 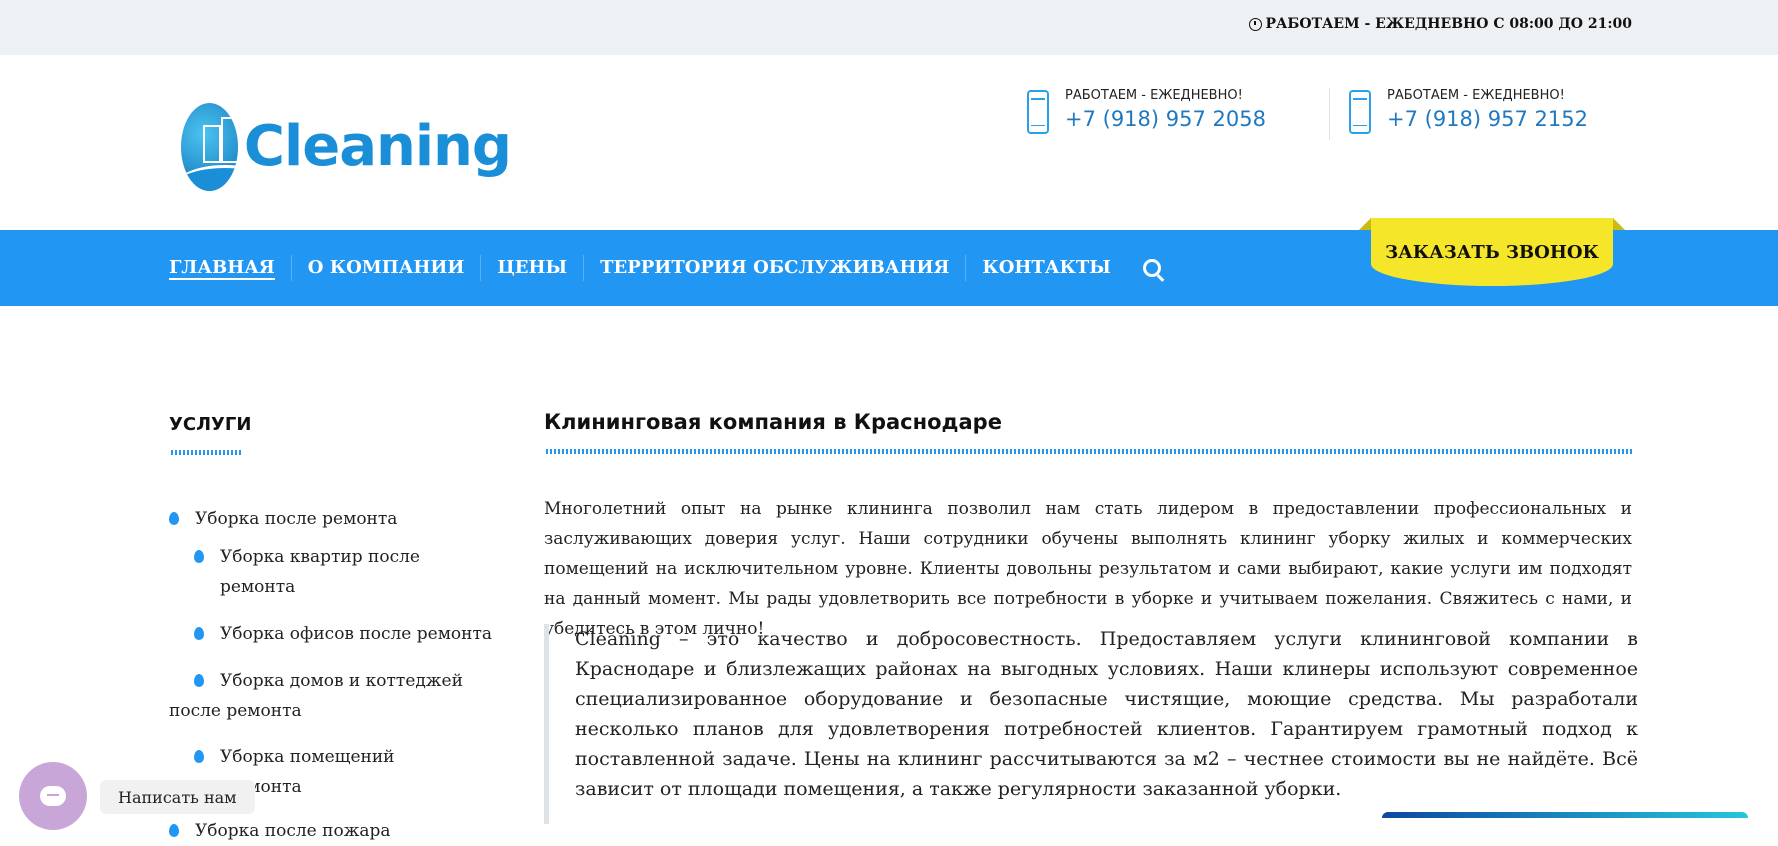 I want to click on search-icon, so click(x=1151, y=268).